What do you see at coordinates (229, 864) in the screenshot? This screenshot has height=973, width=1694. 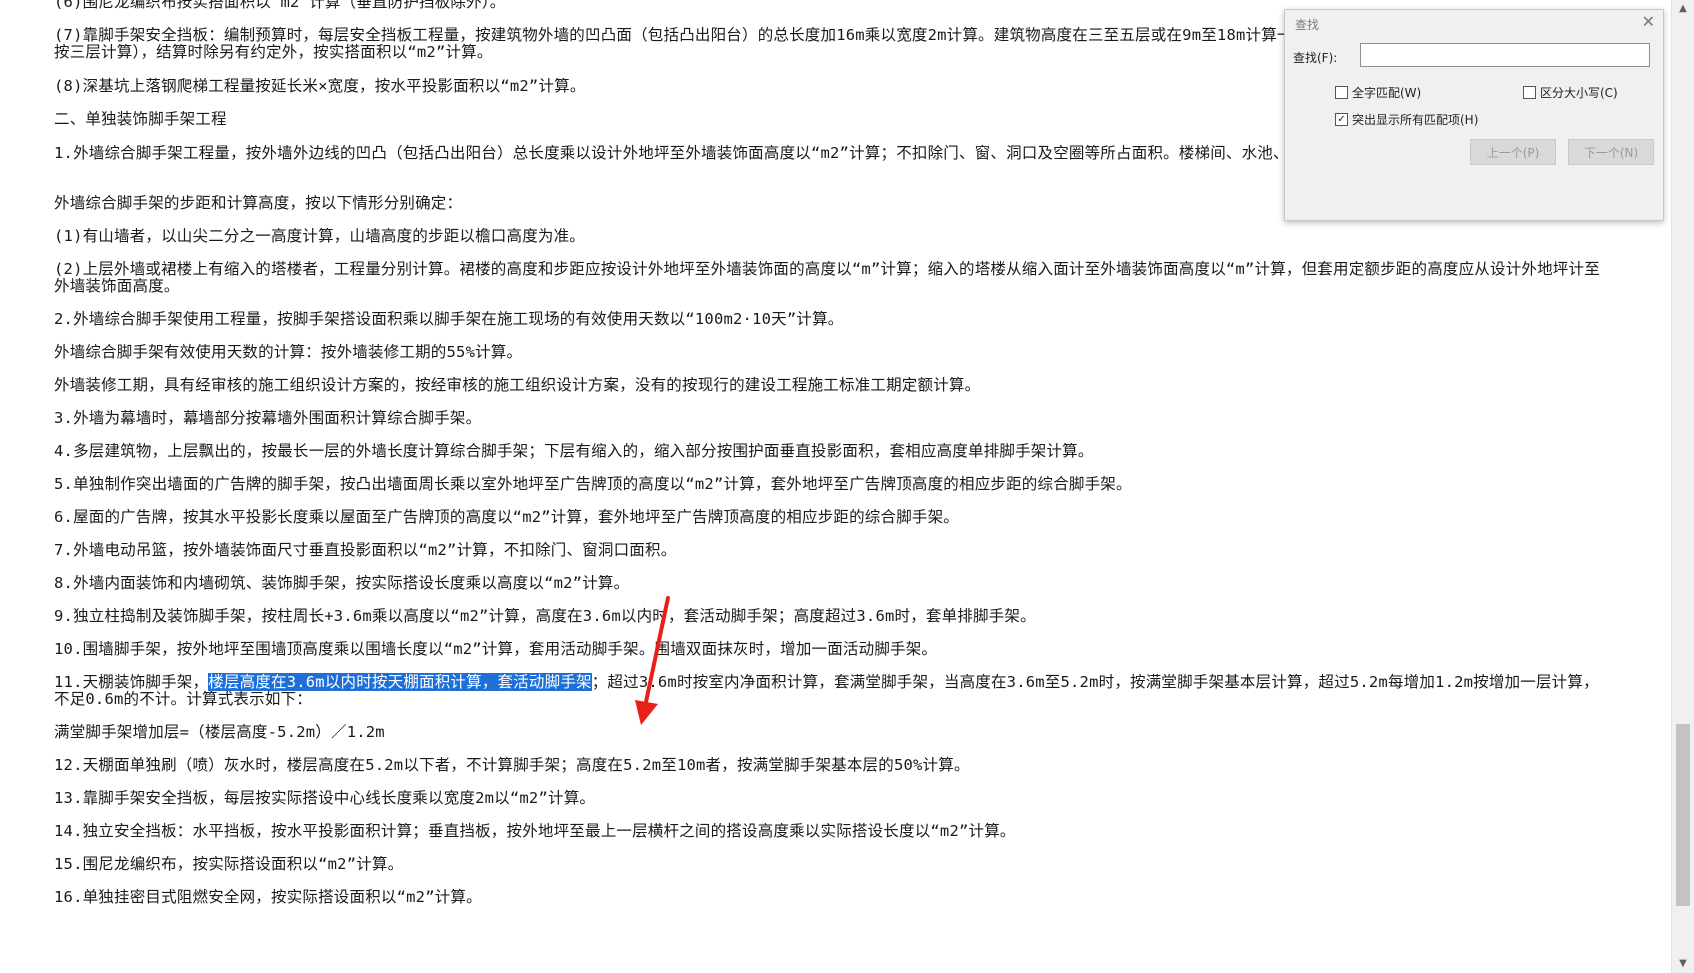 I see `paragraph: 15.围尼龙编织布，按实际搭设面积以“m2”计算。` at bounding box center [229, 864].